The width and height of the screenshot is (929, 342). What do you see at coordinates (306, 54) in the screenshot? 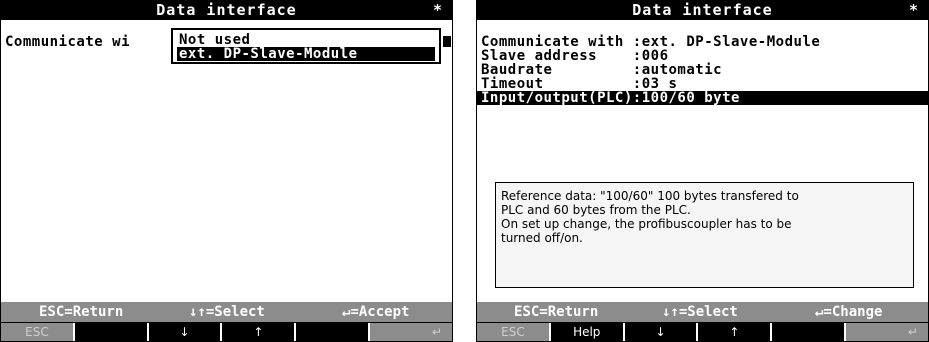
I see `option-ext-dp-slave-module: ext. DP-Slave-Module` at bounding box center [306, 54].